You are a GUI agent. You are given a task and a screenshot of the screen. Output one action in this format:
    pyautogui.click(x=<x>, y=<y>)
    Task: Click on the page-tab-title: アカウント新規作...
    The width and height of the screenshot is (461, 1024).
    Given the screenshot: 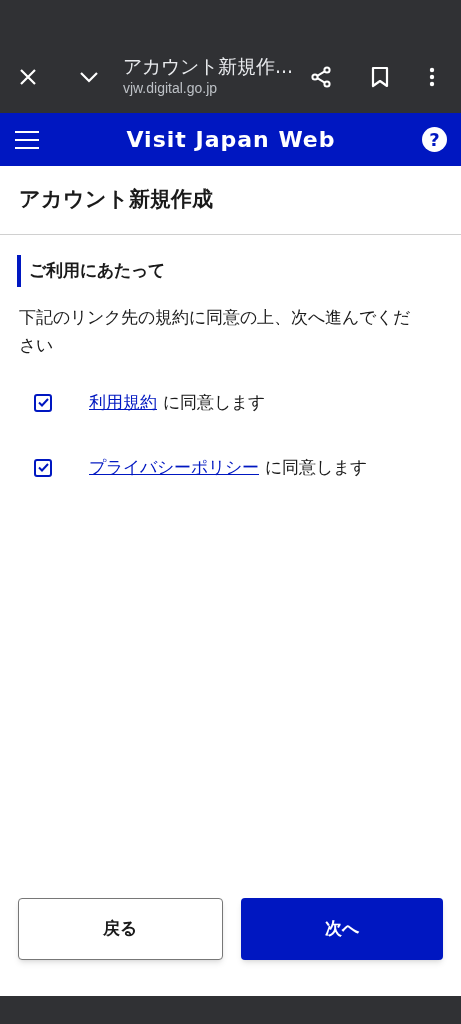 What is the action you would take?
    pyautogui.click(x=208, y=66)
    